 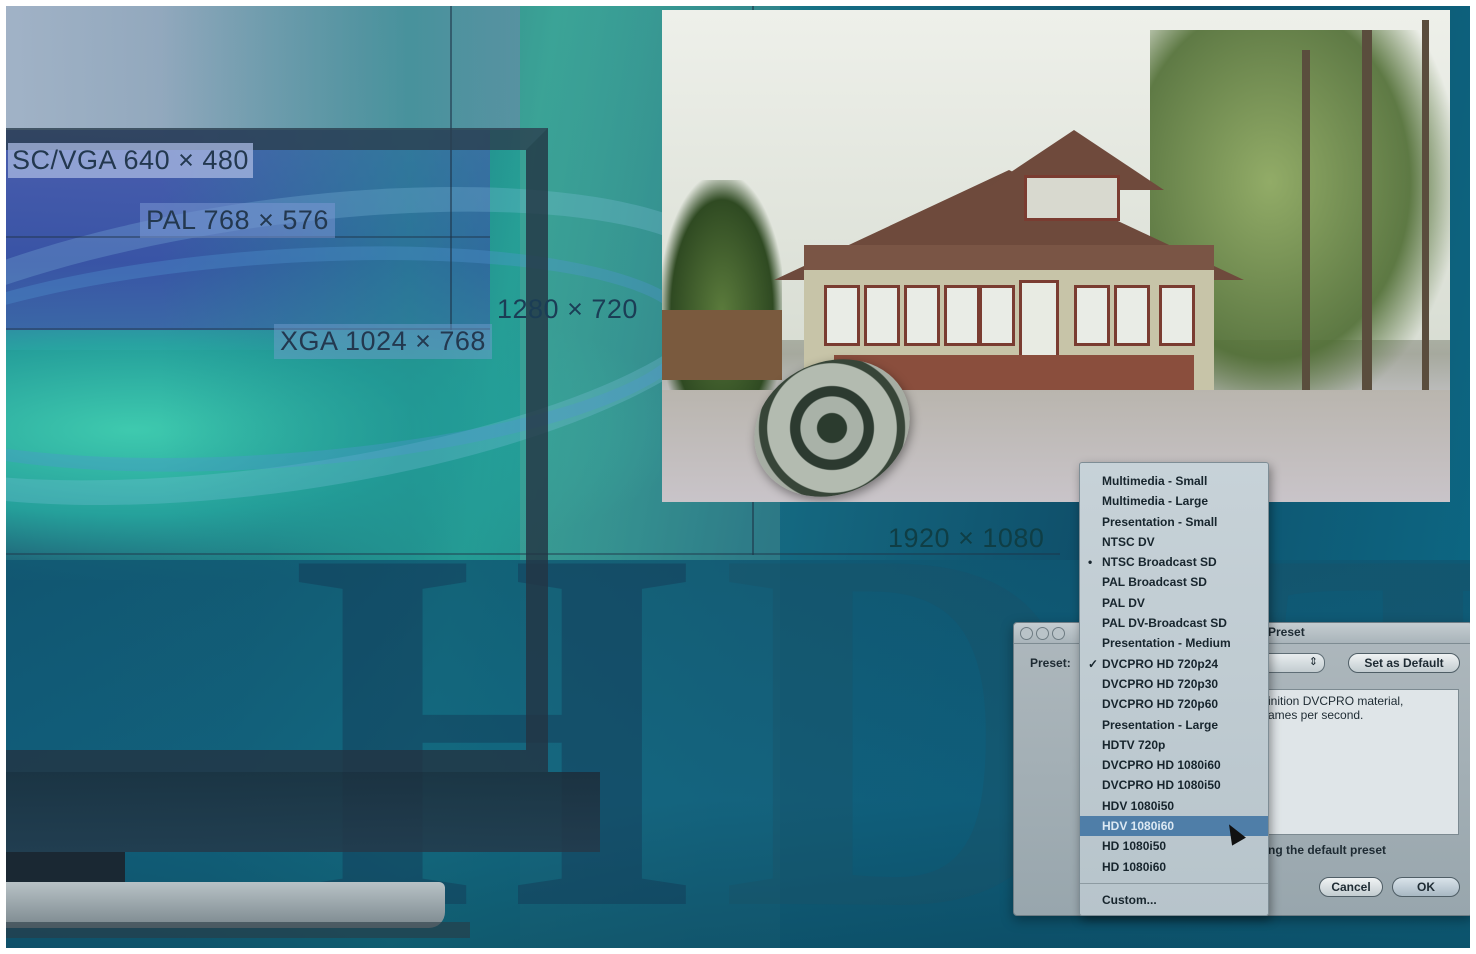 What do you see at coordinates (1164, 623) in the screenshot?
I see `menu-item-label: PAL DV-Broadcast SD` at bounding box center [1164, 623].